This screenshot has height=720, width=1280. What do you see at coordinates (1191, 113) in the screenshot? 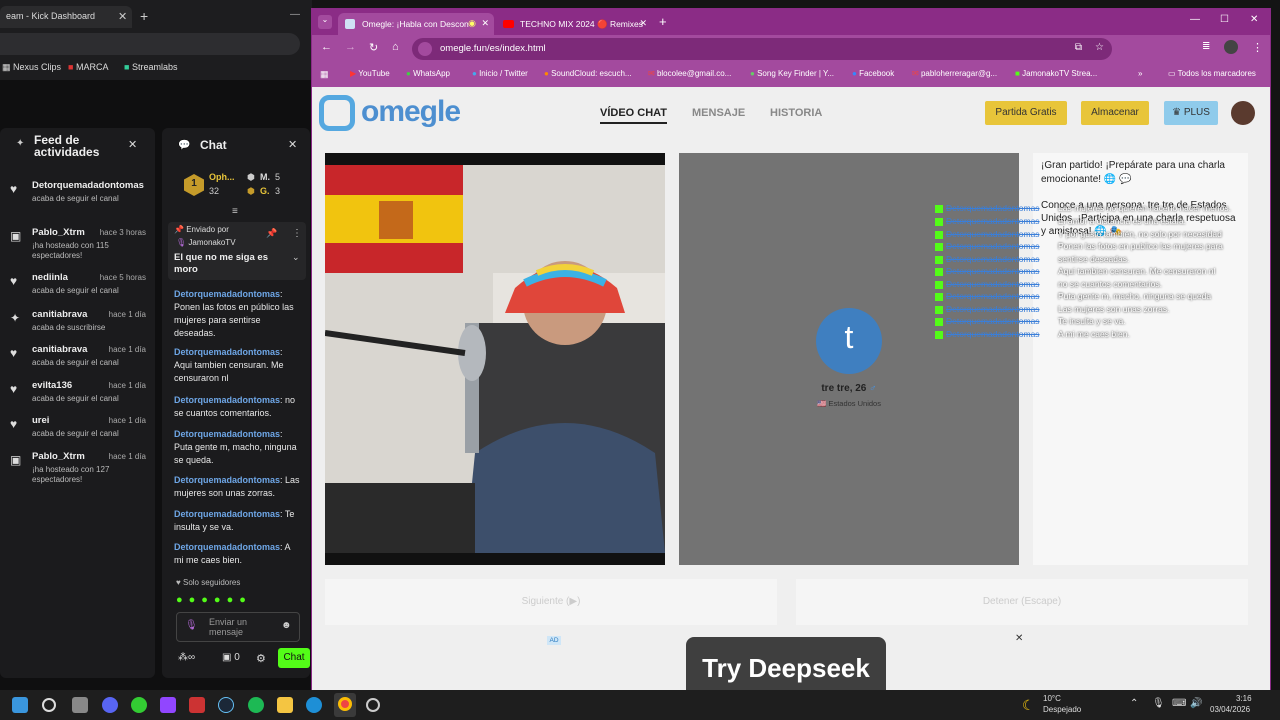
I see `plus-button: ♛ PLUS` at bounding box center [1191, 113].